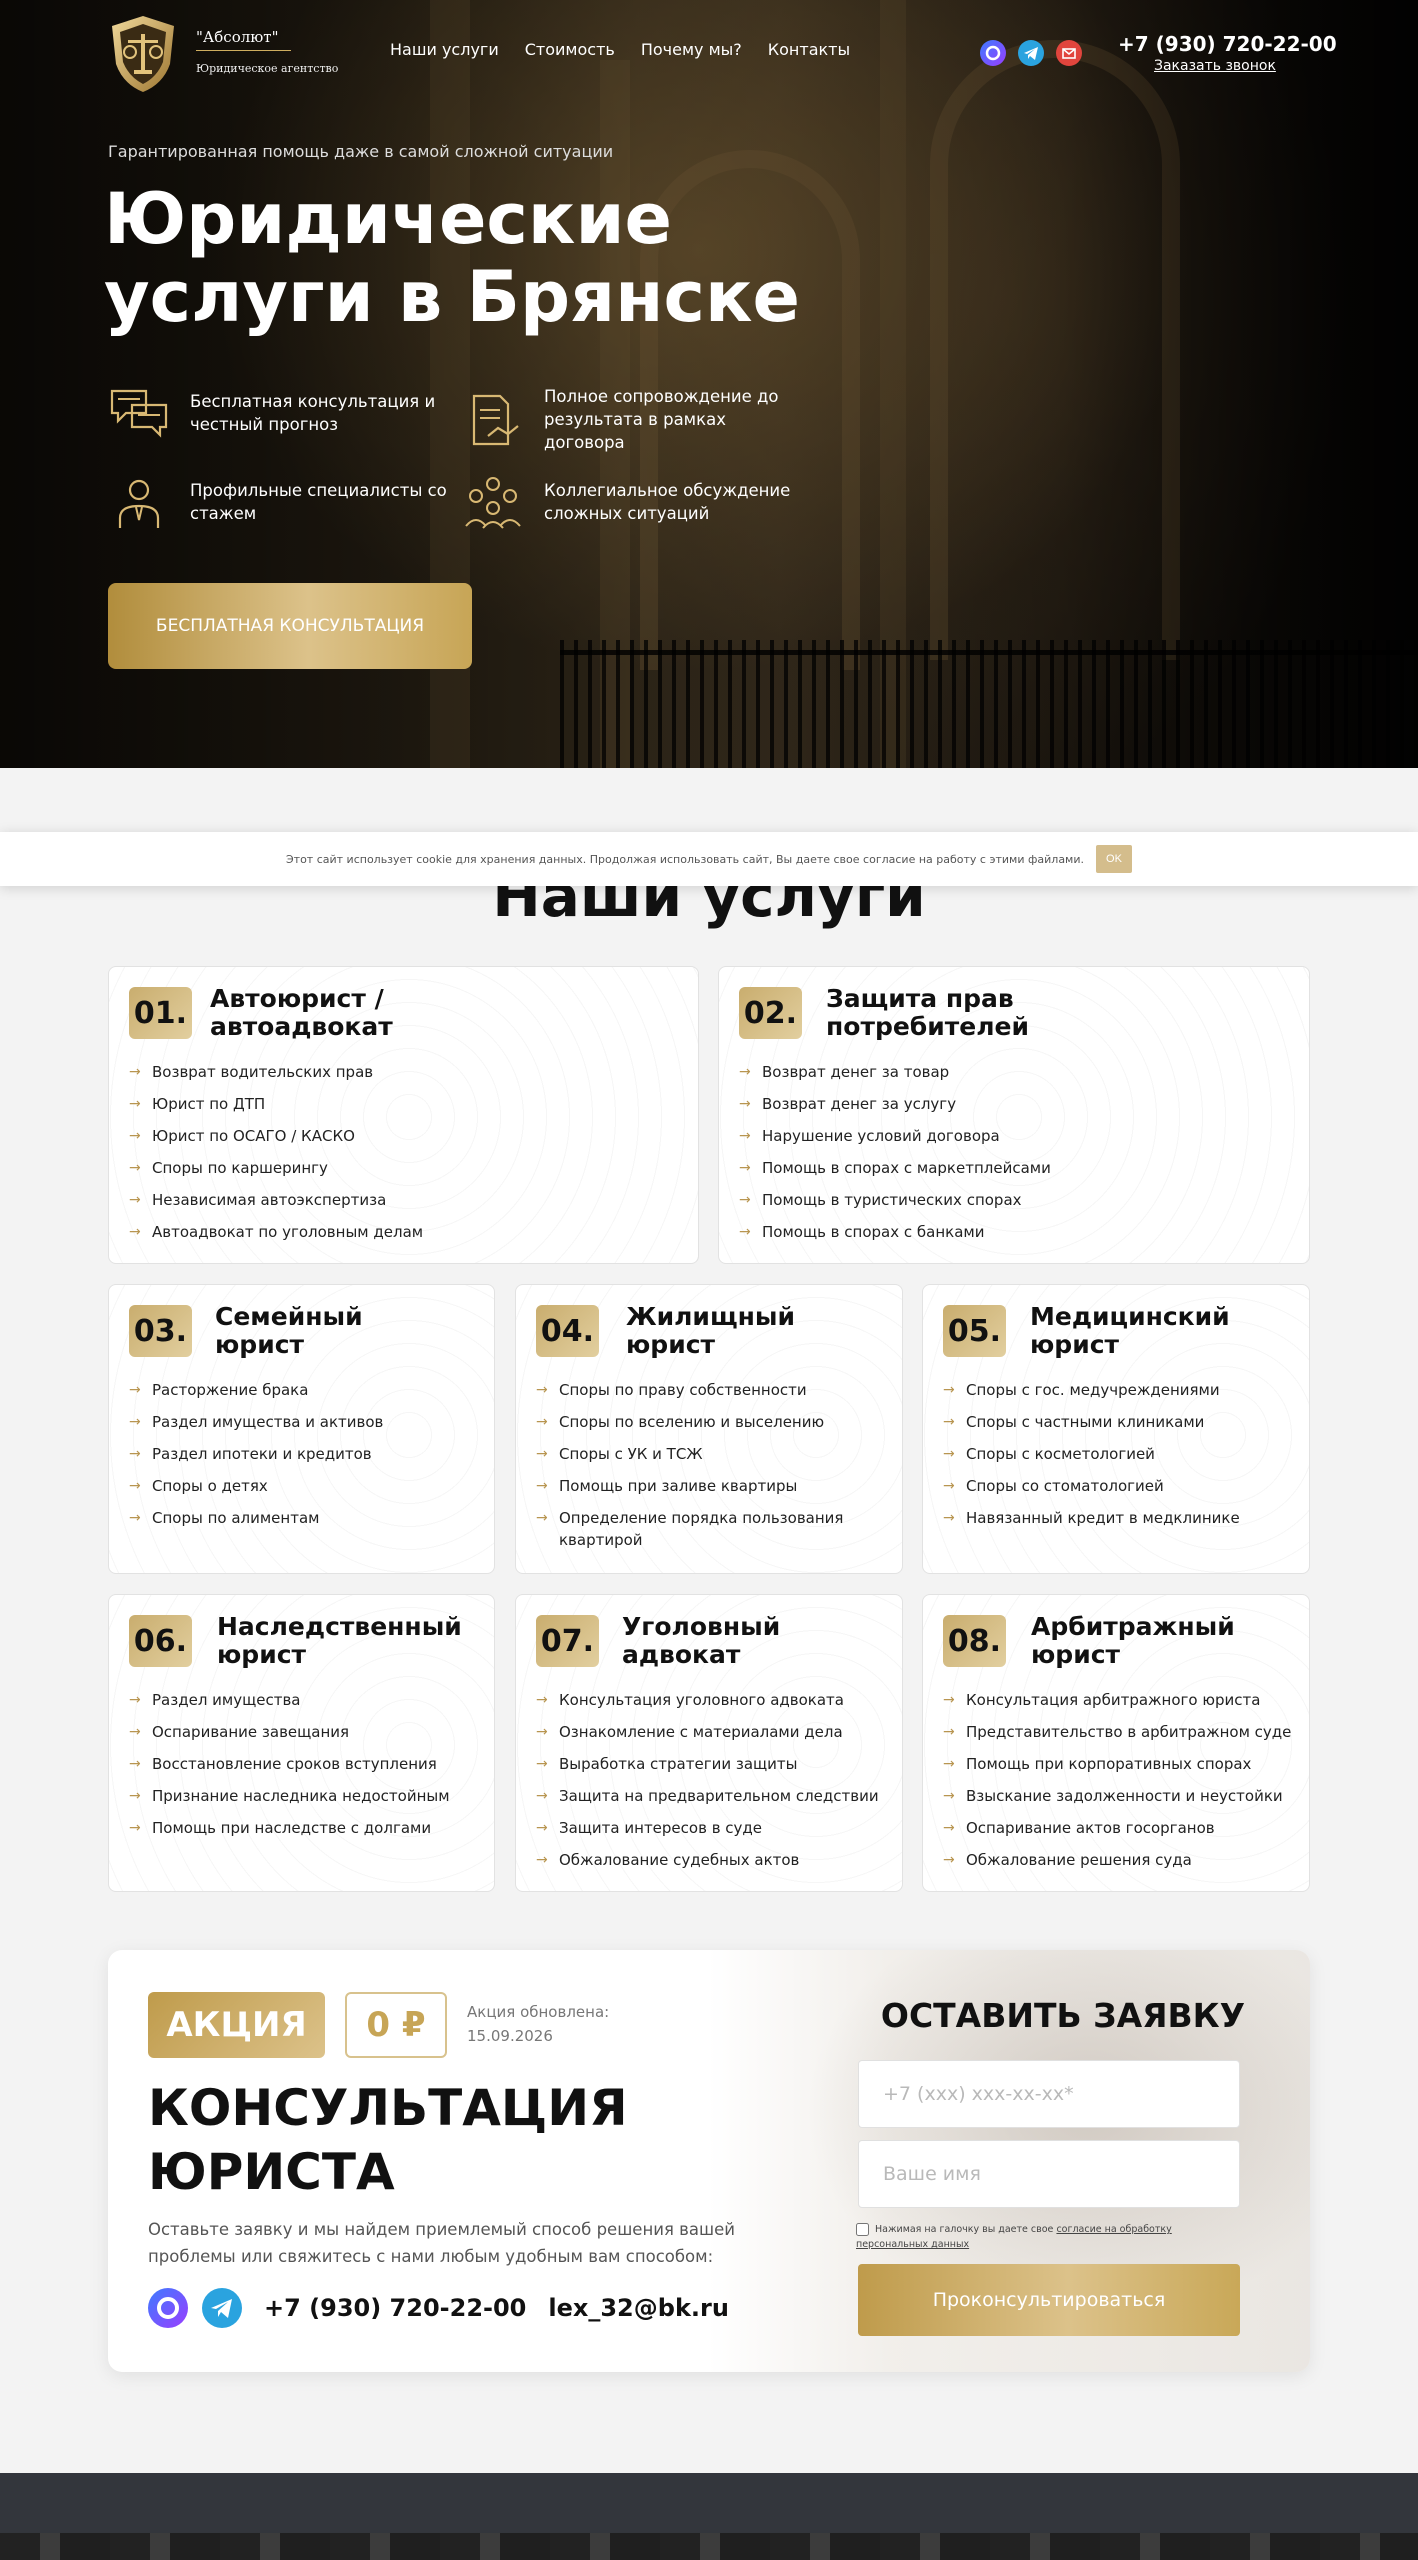 The image size is (1418, 2560). Describe the element at coordinates (290, 626) in the screenshot. I see `free-consultation-button: БЕСПЛАТНАЯ КОНСУЛЬТАЦИЯ` at that location.